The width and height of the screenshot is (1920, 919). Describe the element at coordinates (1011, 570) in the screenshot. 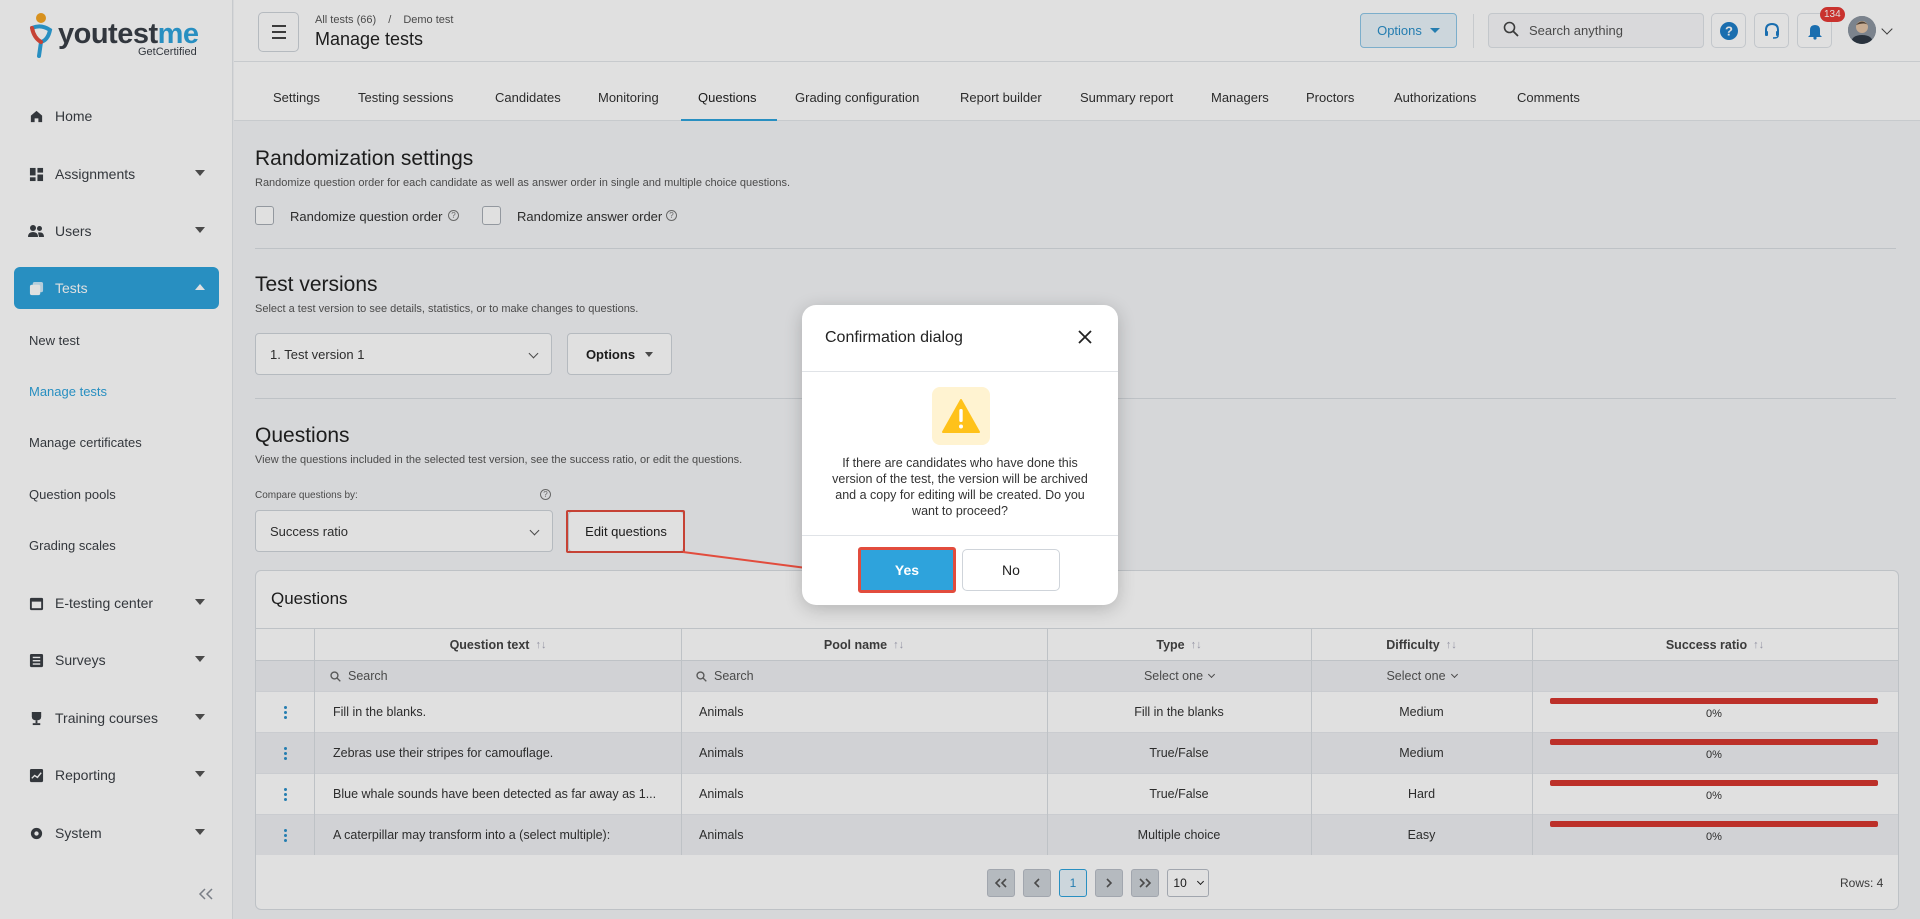

I see `no-button: No` at that location.